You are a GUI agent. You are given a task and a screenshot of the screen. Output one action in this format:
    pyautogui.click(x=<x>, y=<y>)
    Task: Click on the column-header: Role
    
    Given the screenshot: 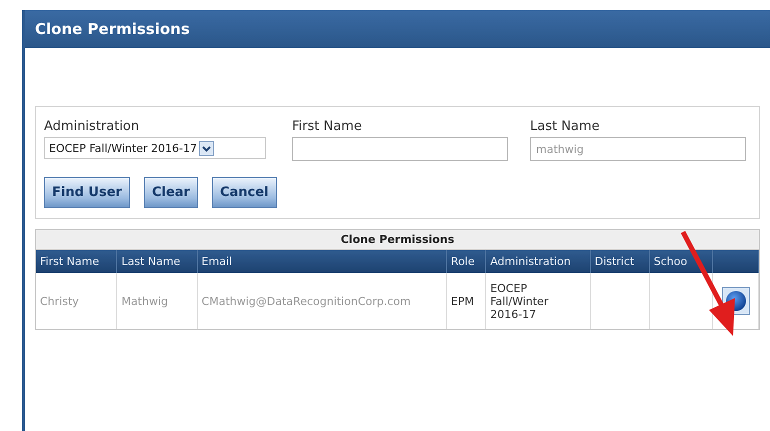 What is the action you would take?
    pyautogui.click(x=466, y=261)
    